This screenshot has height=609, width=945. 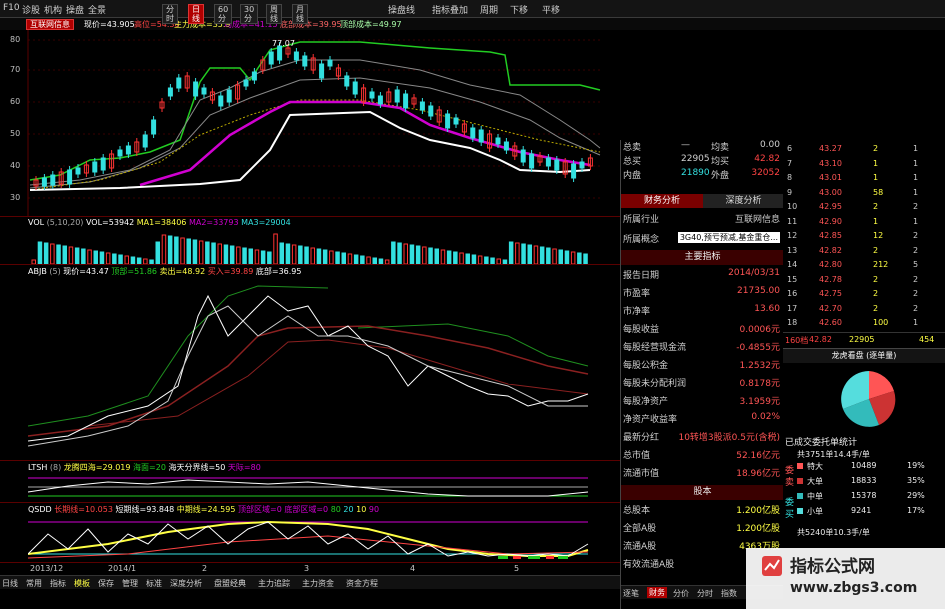 I want to click on menu-institution: 机构, so click(x=53, y=9).